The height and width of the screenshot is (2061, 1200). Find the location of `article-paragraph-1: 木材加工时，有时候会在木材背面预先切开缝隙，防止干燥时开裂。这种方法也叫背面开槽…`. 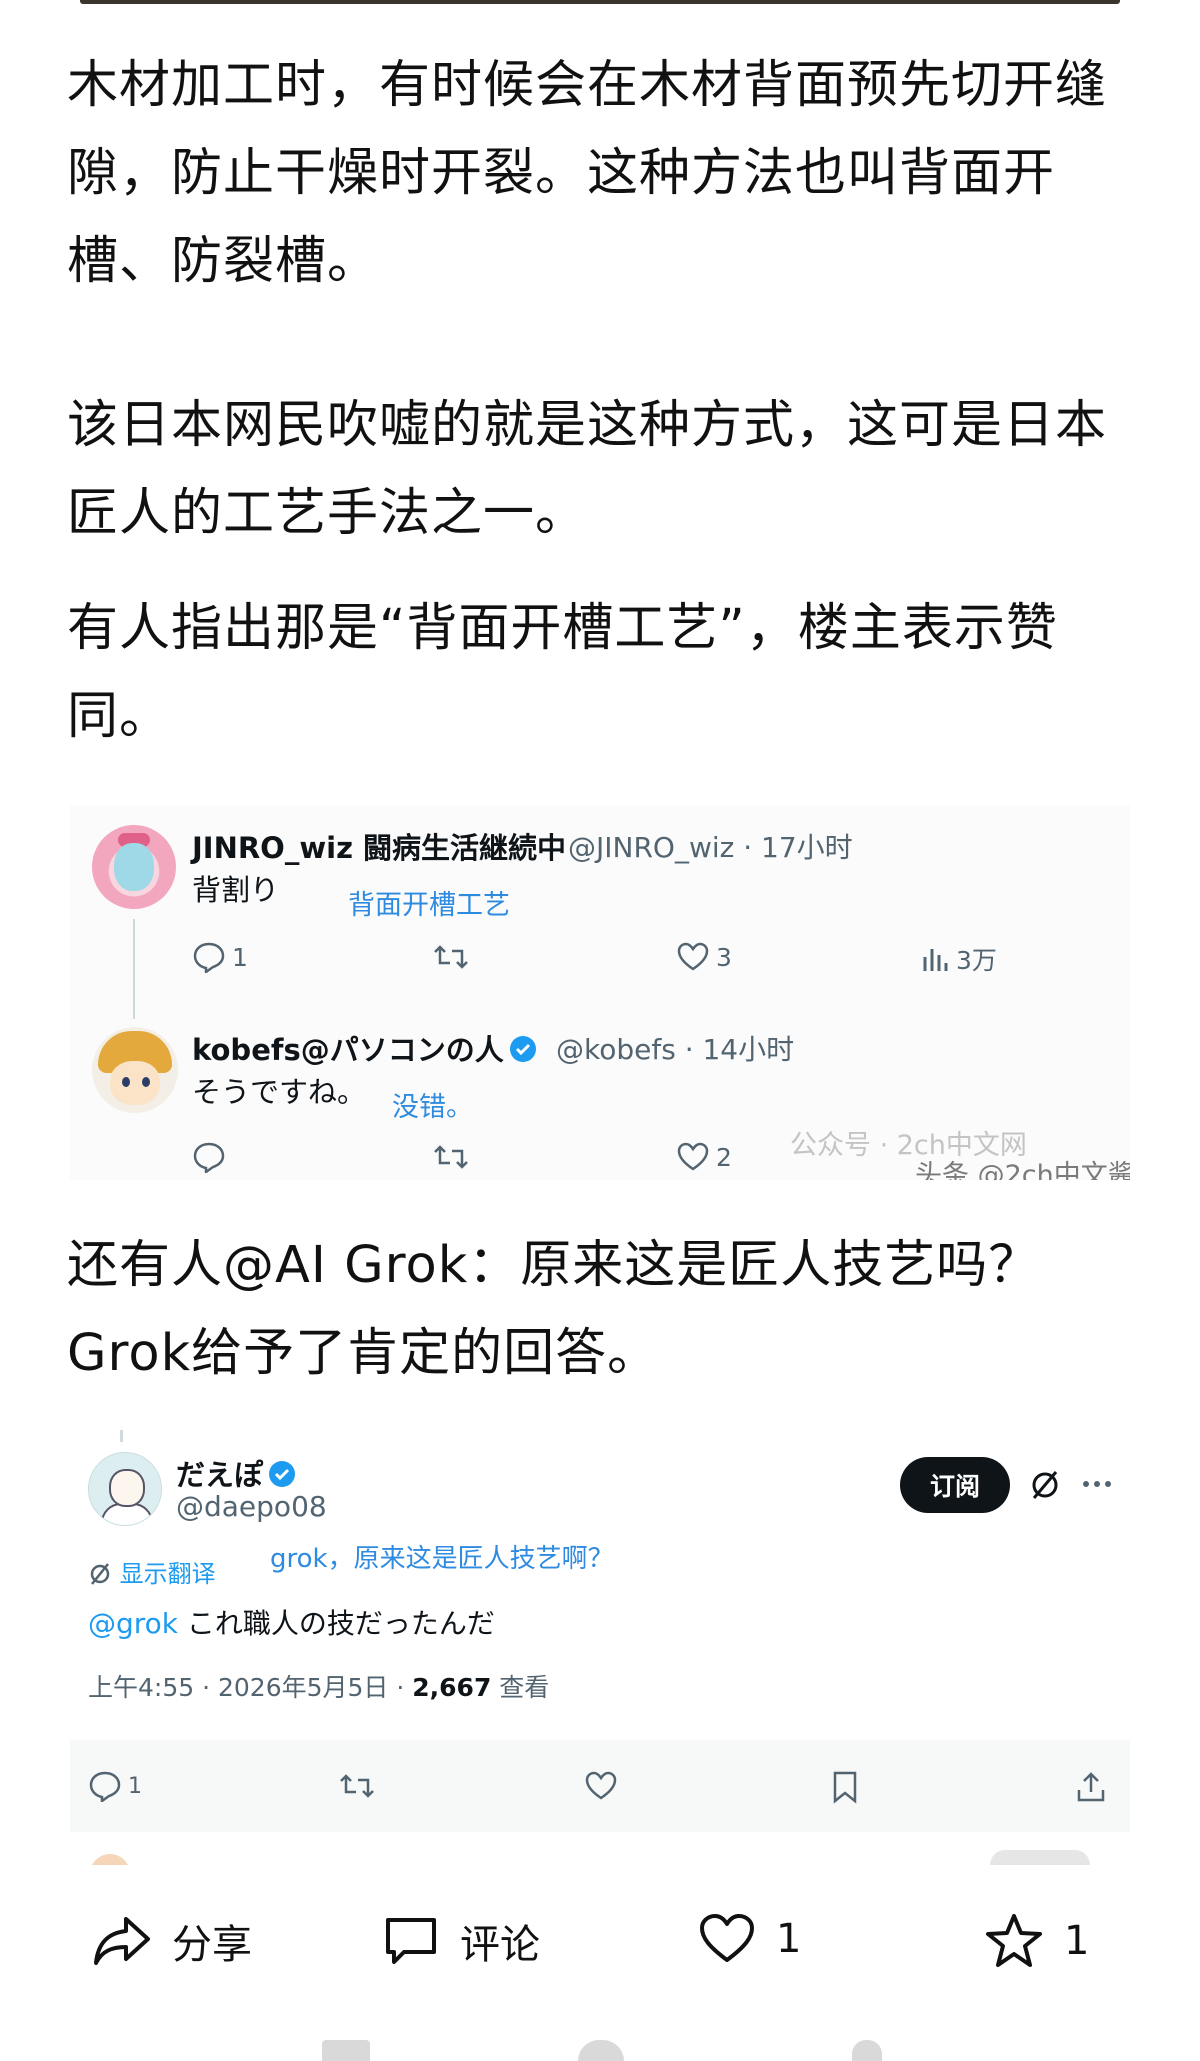

article-paragraph-1: 木材加工时，有时候会在木材背面预先切开缝隙，防止干燥时开裂。这种方法也叫背面开槽… is located at coordinates (587, 173).